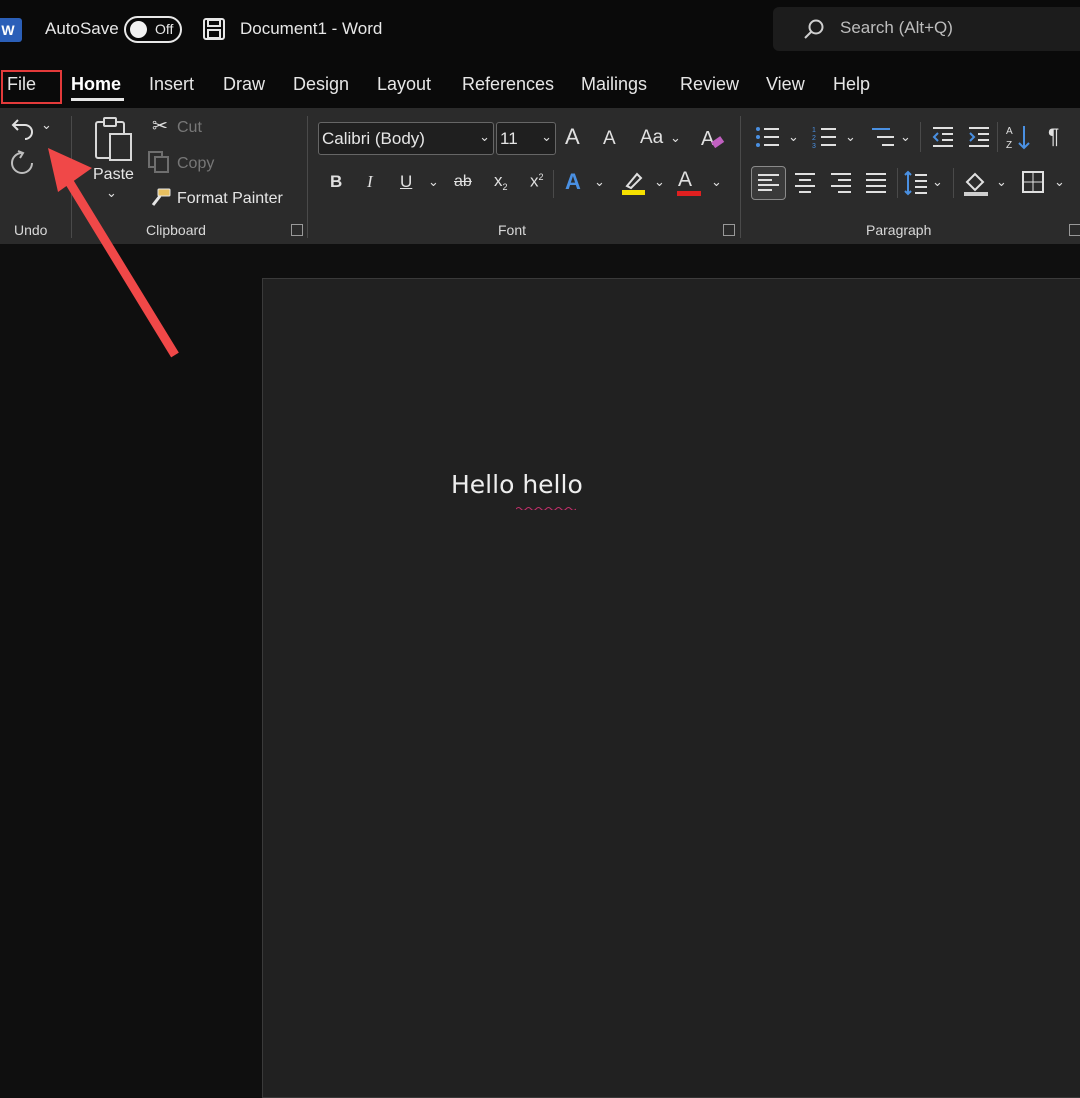 The image size is (1080, 1098). Describe the element at coordinates (370, 181) in the screenshot. I see `italic-button: I` at that location.